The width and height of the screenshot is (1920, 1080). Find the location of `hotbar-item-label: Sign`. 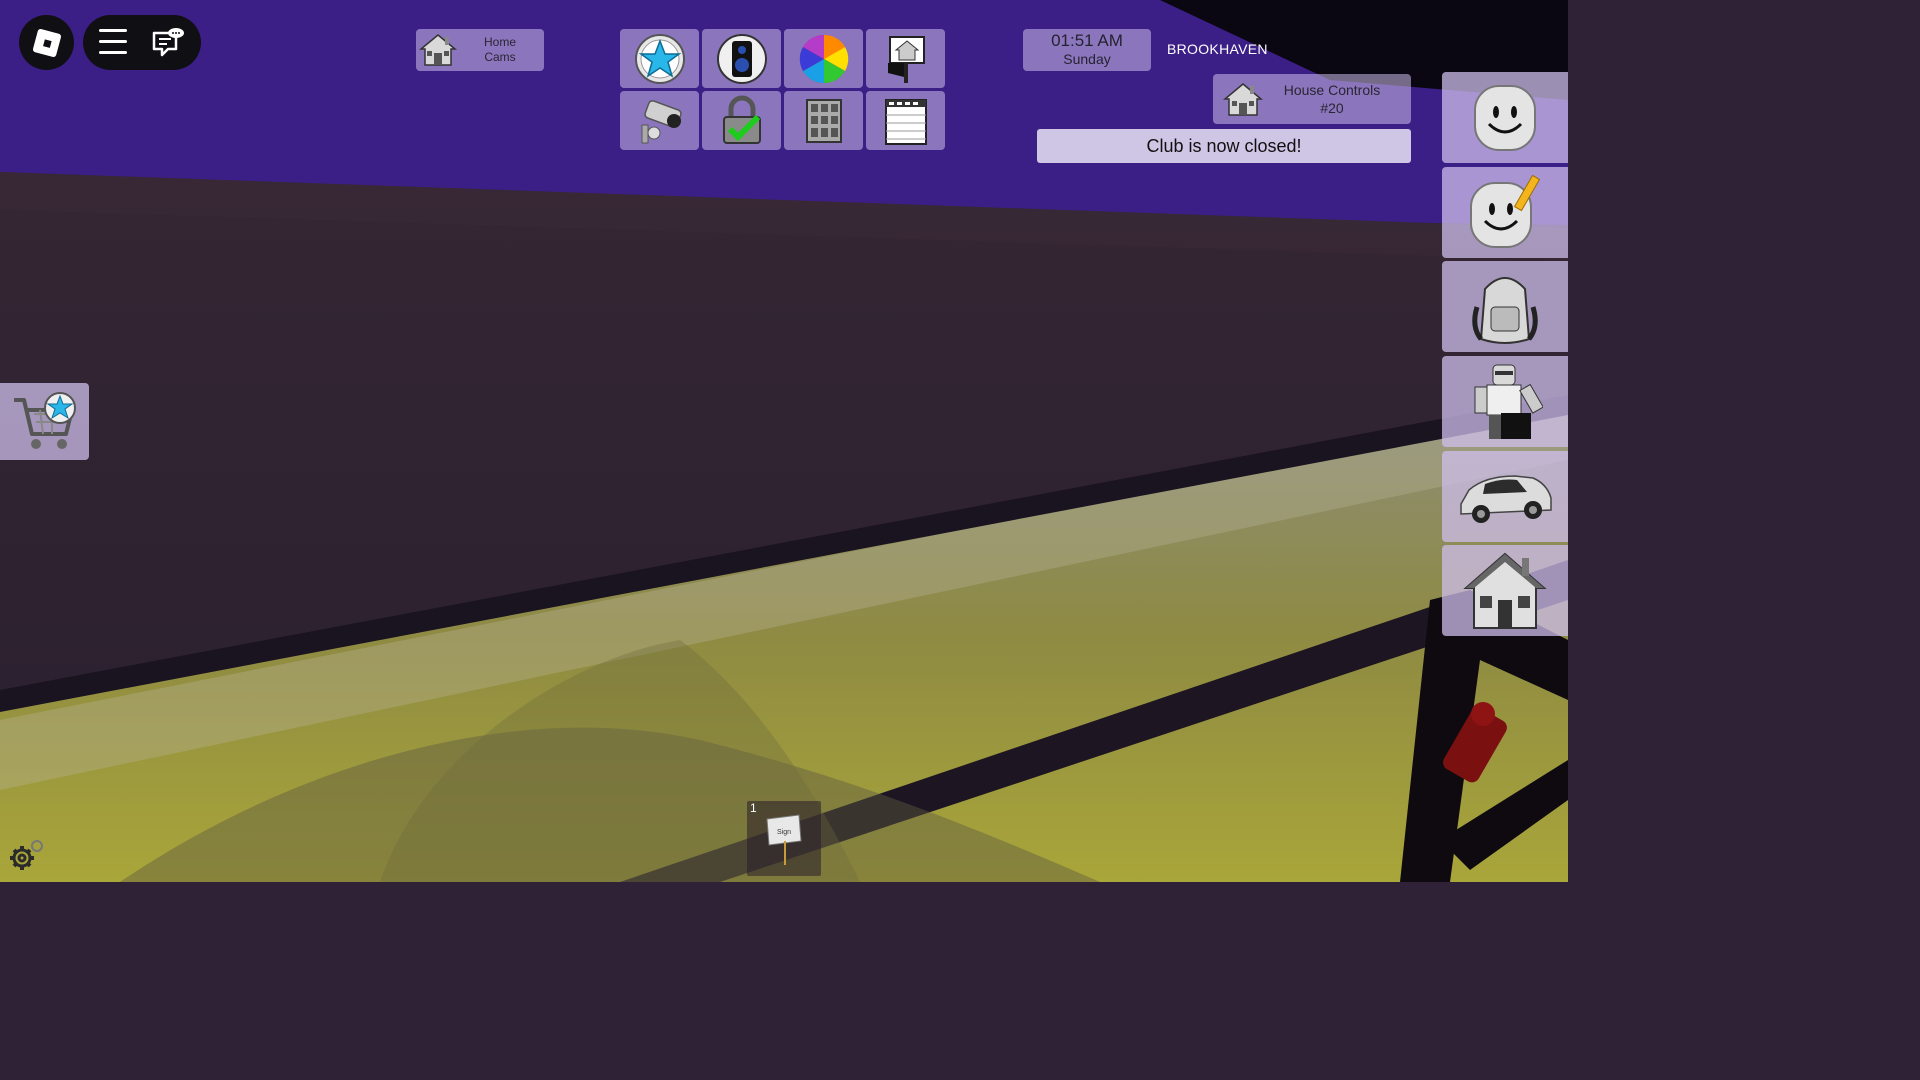

hotbar-item-label: Sign is located at coordinates (784, 832).